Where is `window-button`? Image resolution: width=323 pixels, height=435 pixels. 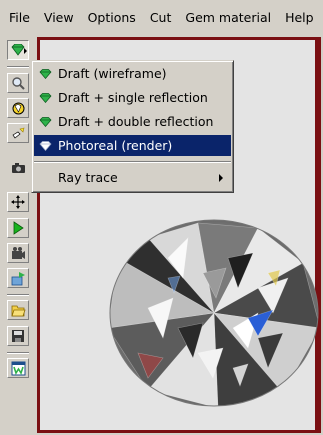
window-button is located at coordinates (18, 368).